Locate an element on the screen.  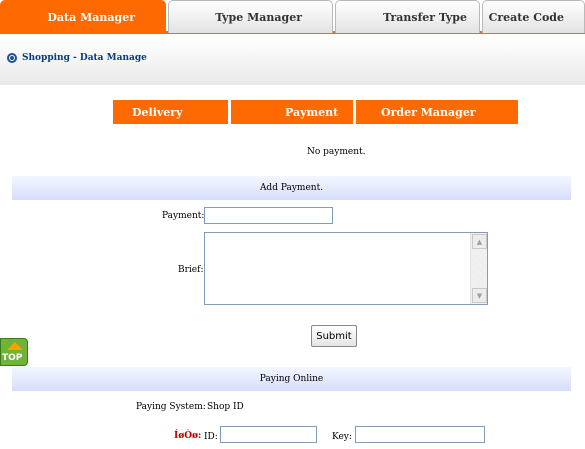
key-input is located at coordinates (420, 434).